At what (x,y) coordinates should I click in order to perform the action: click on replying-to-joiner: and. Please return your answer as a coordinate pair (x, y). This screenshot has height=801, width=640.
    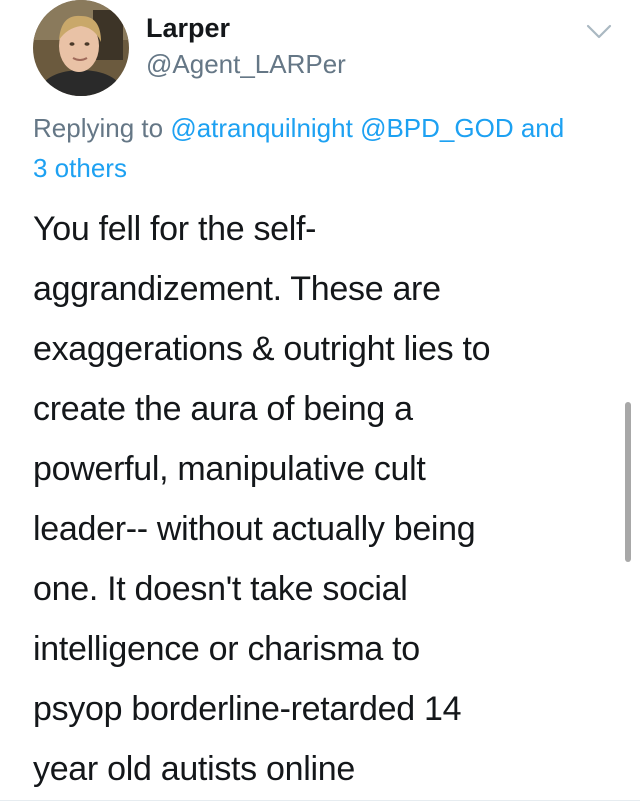
    Looking at the image, I should click on (539, 128).